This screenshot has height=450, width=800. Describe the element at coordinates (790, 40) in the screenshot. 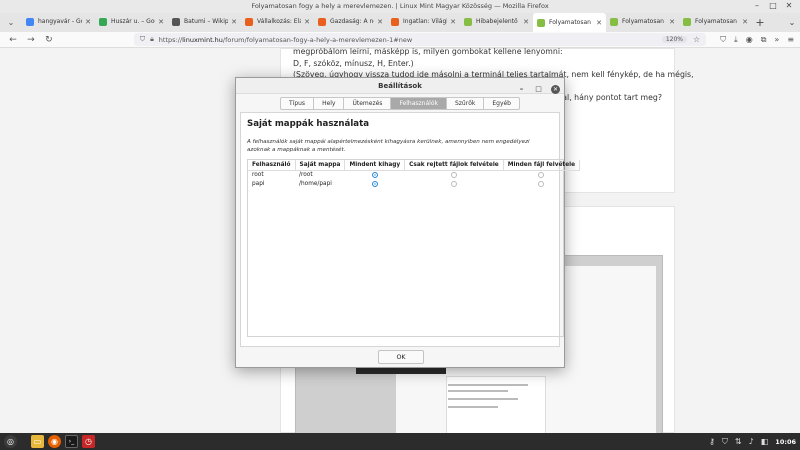

I see `menu-icon: ≡` at that location.